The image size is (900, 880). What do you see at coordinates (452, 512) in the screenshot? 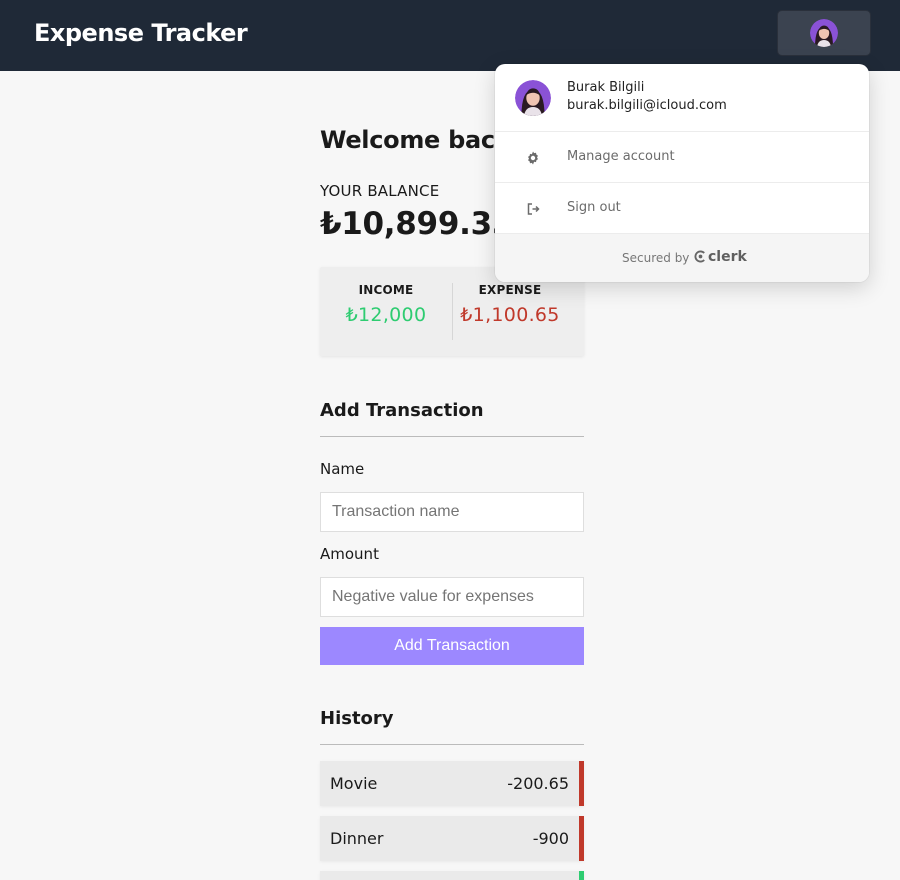
I see `transaction-name-input` at bounding box center [452, 512].